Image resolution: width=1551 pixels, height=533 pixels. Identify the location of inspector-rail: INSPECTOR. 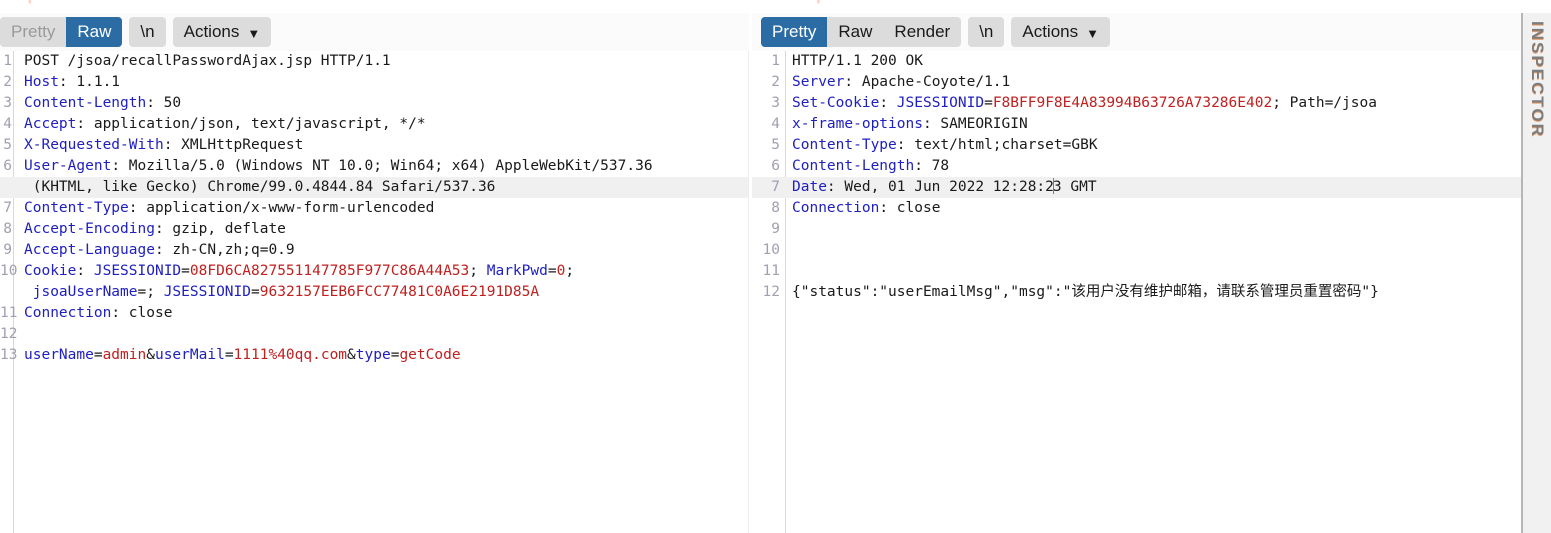
(1536, 273).